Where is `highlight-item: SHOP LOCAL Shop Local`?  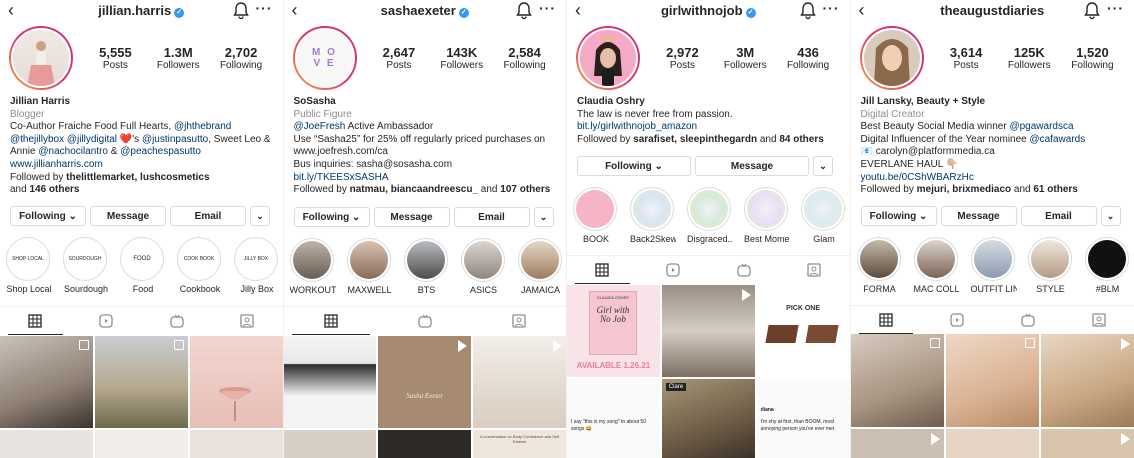
highlight-item: SHOP LOCAL Shop Local is located at coordinates (29, 265).